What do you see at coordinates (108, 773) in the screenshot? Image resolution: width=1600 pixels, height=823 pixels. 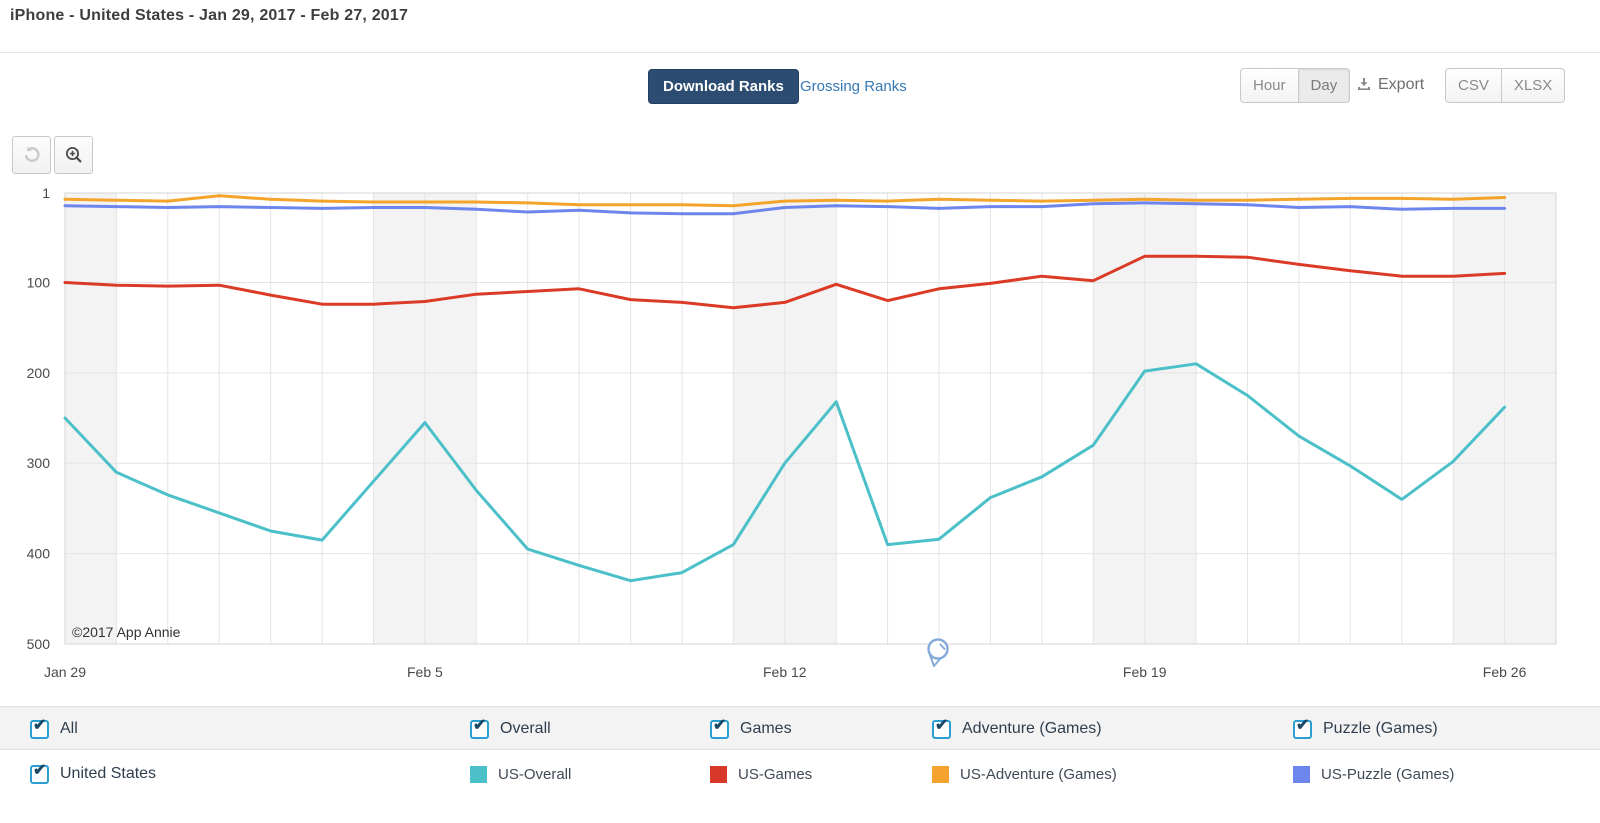 I see `legend-label: United States` at bounding box center [108, 773].